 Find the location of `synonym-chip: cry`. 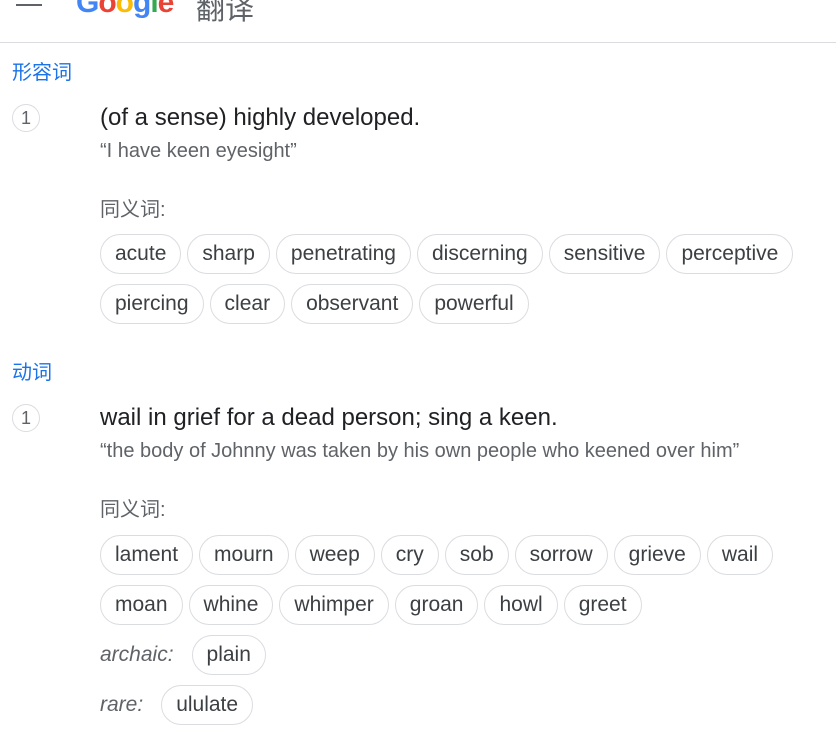

synonym-chip: cry is located at coordinates (409, 555).